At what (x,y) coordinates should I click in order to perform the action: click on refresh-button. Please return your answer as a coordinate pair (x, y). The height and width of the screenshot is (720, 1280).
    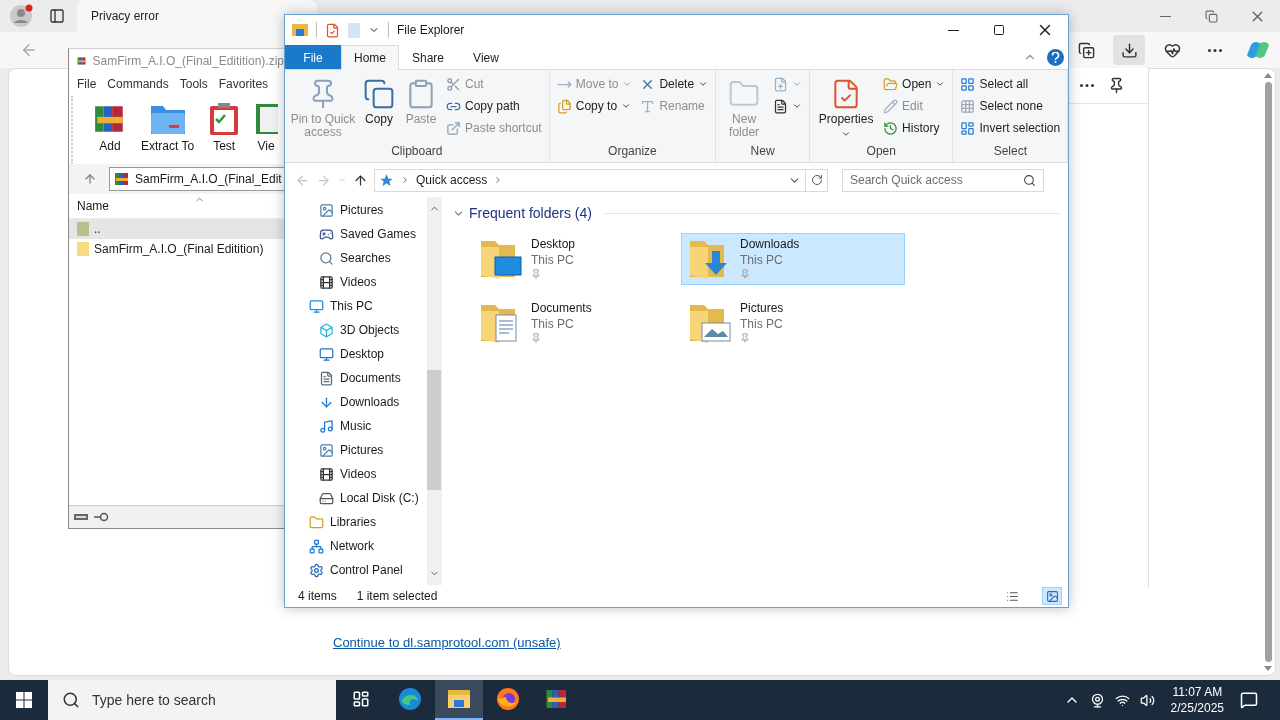
    Looking at the image, I should click on (817, 180).